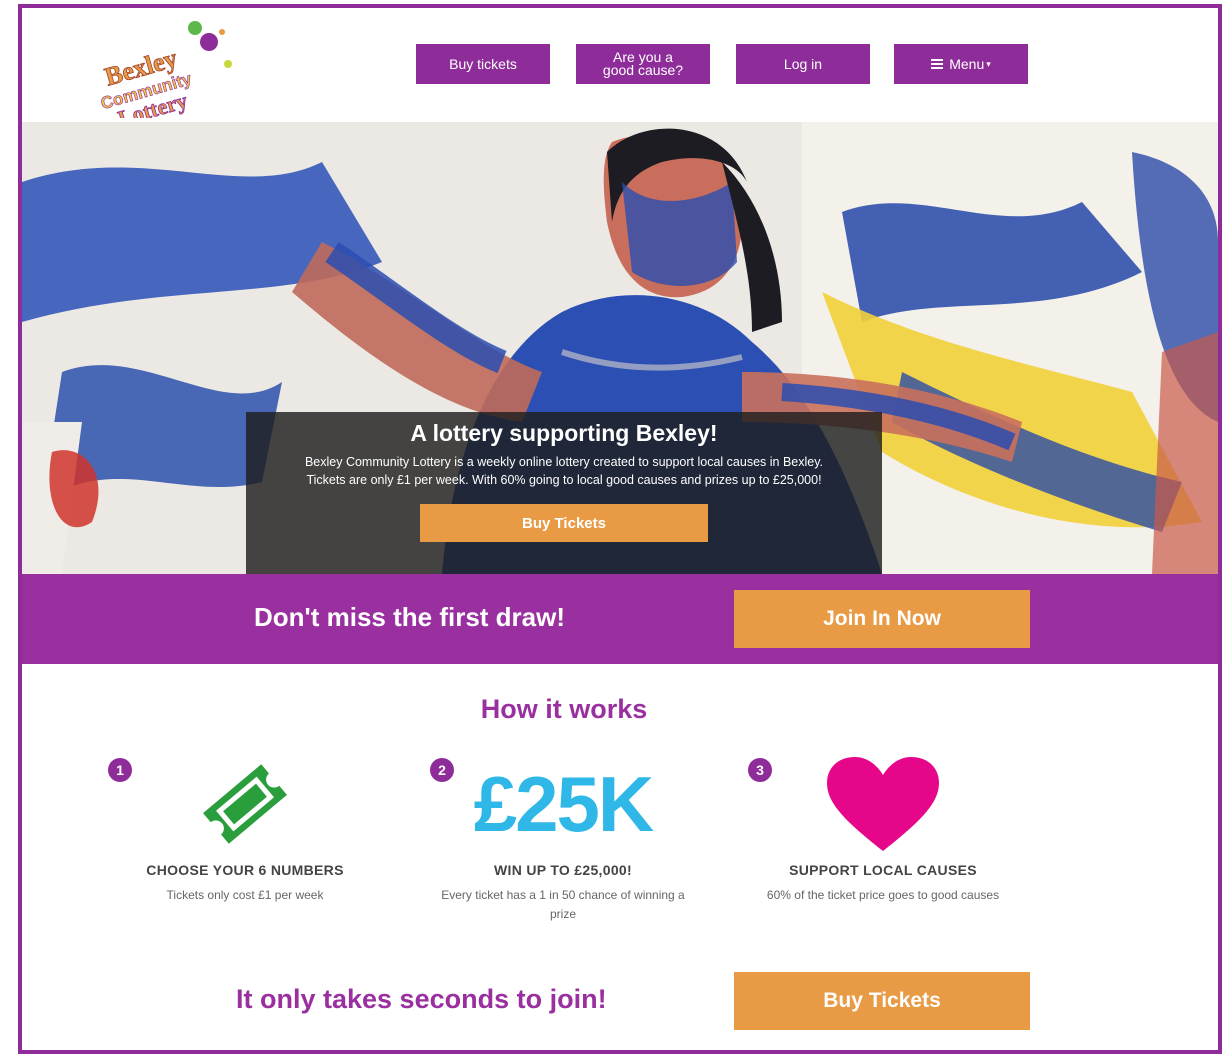 The height and width of the screenshot is (1054, 1230). I want to click on step-2-heading: WIN UP TO £25,000!, so click(563, 870).